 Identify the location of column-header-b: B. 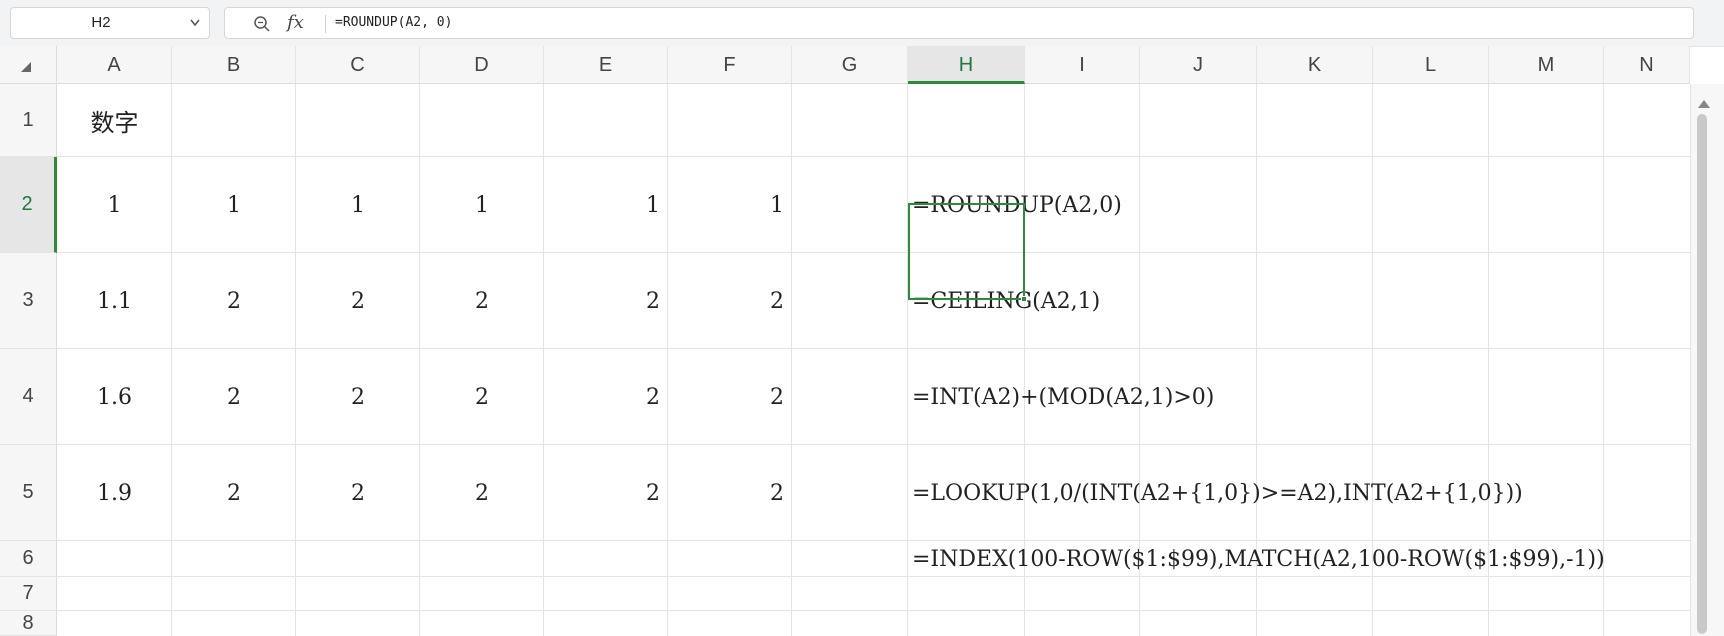
(234, 65).